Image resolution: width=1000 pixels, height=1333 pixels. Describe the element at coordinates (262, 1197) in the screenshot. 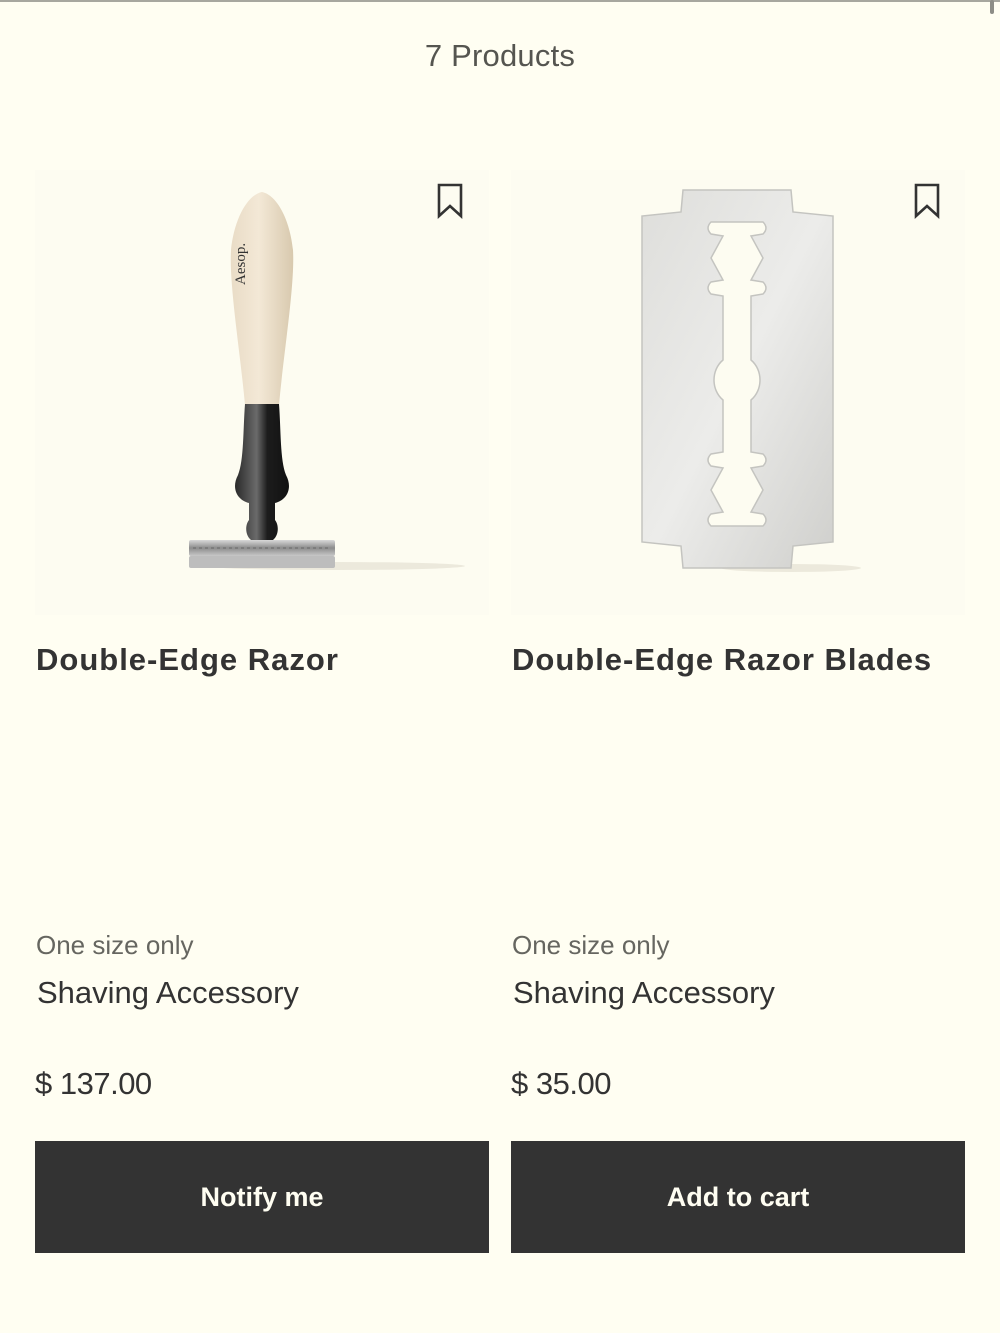

I see `notify-me-button: Notify me` at that location.